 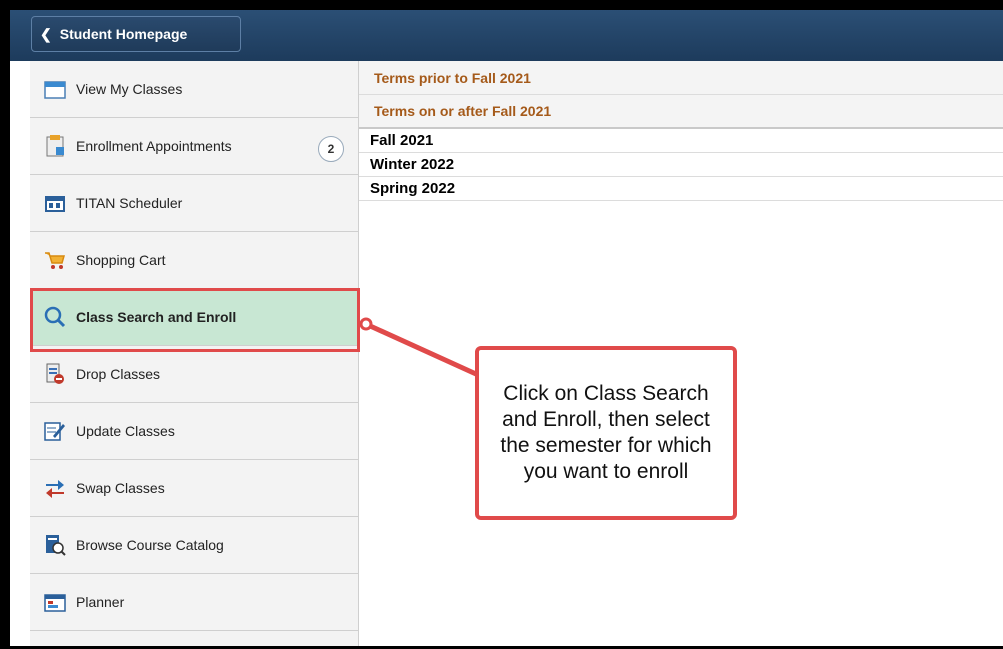 I want to click on sidebar-item-planner: Planner, so click(x=194, y=602).